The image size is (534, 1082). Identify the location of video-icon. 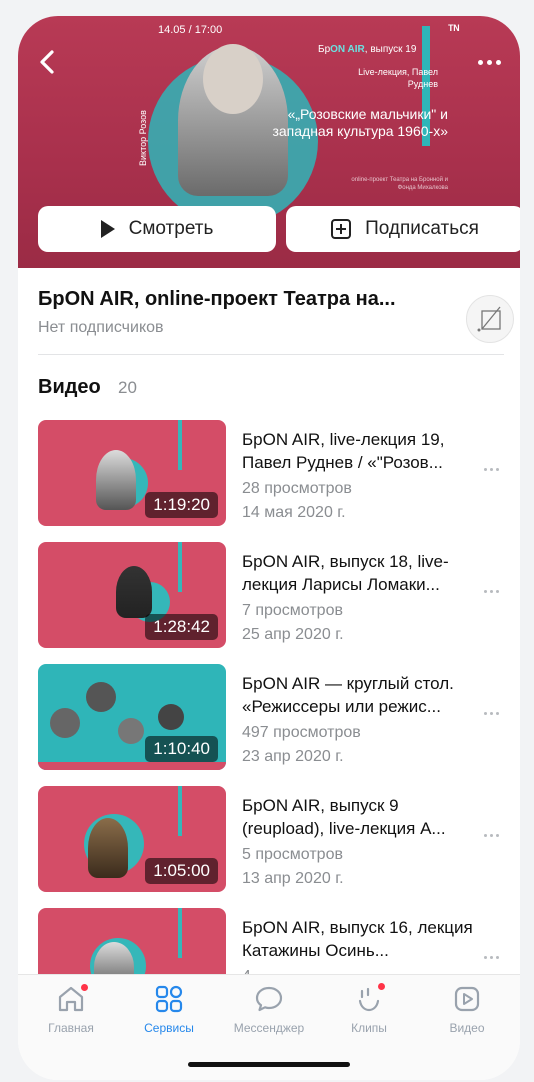
(467, 999).